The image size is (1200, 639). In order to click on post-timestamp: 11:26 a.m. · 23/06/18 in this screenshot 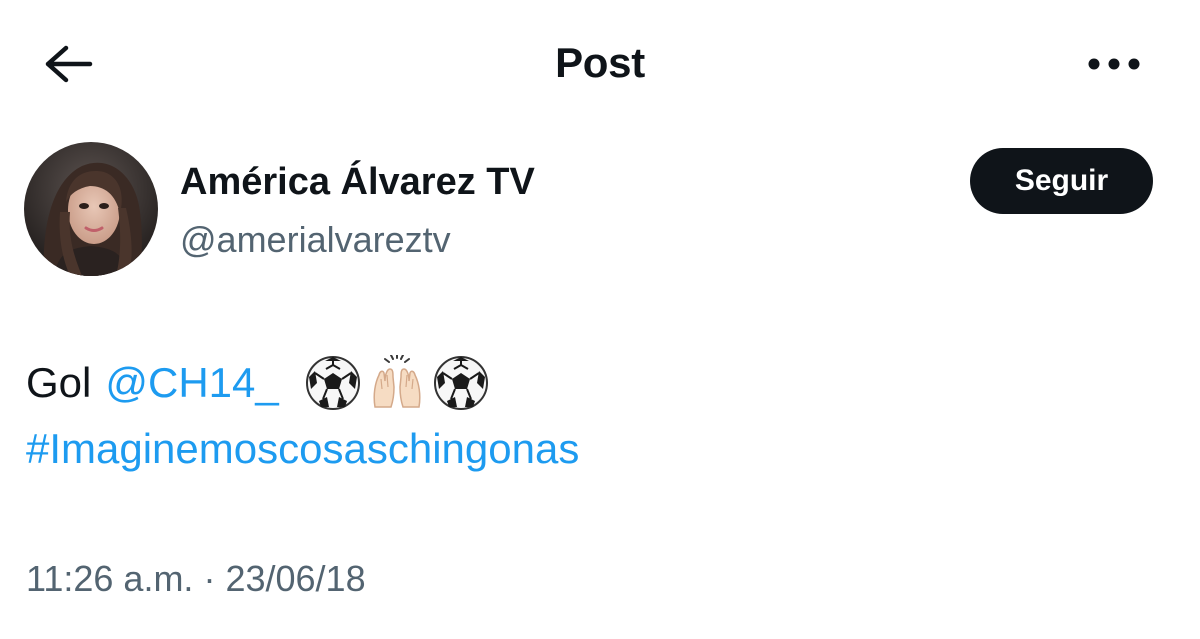, I will do `click(196, 579)`.